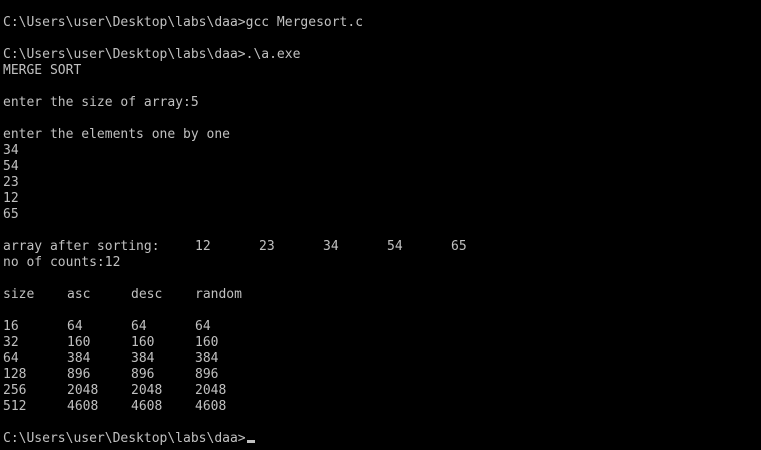 This screenshot has height=450, width=761. I want to click on elements-prompt: enter the elements one by one, so click(116, 134).